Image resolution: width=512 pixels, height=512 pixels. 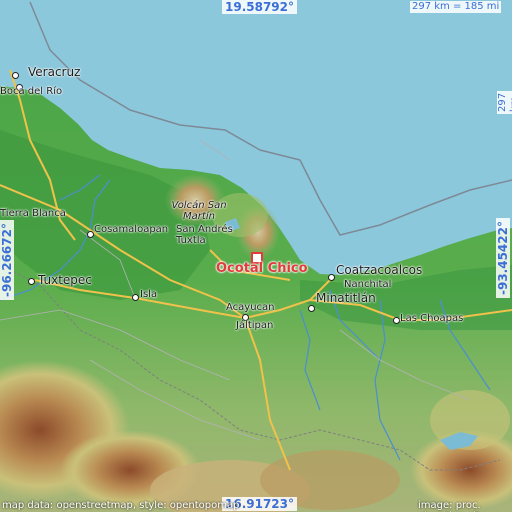 I want to click on minatitlan-marker, so click(x=311, y=308).